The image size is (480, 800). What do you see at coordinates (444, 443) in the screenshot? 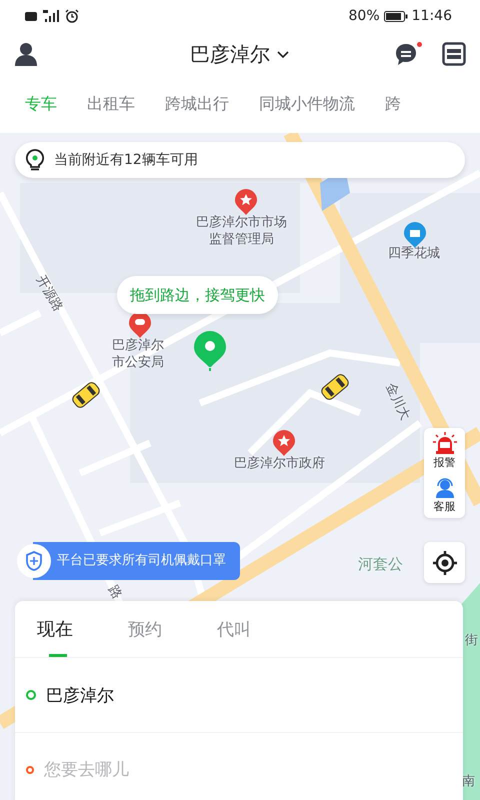
I see `siren-icon` at bounding box center [444, 443].